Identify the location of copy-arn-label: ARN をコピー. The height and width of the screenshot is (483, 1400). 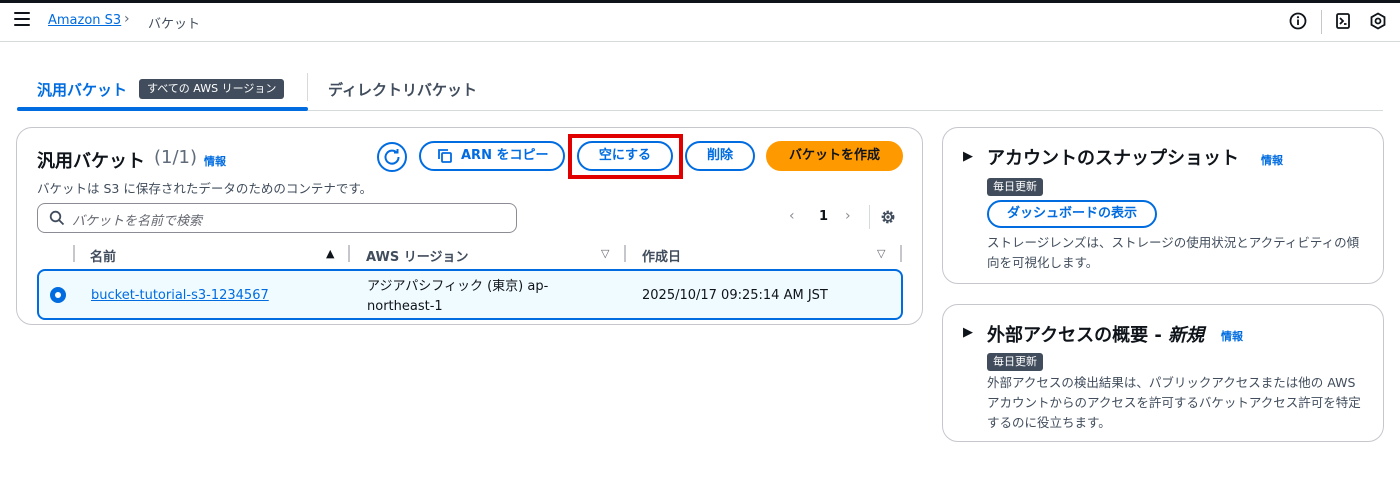
(505, 155).